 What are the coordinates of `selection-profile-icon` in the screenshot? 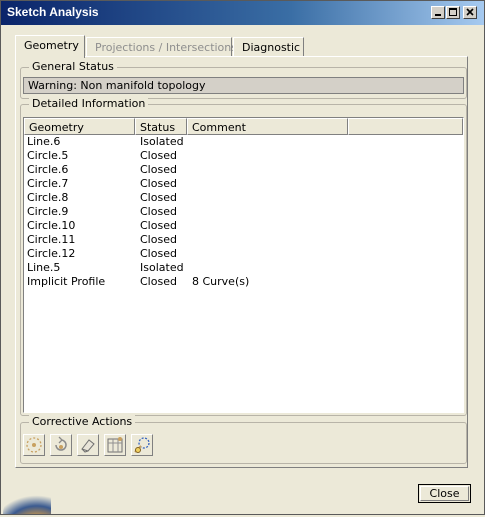 It's located at (142, 445).